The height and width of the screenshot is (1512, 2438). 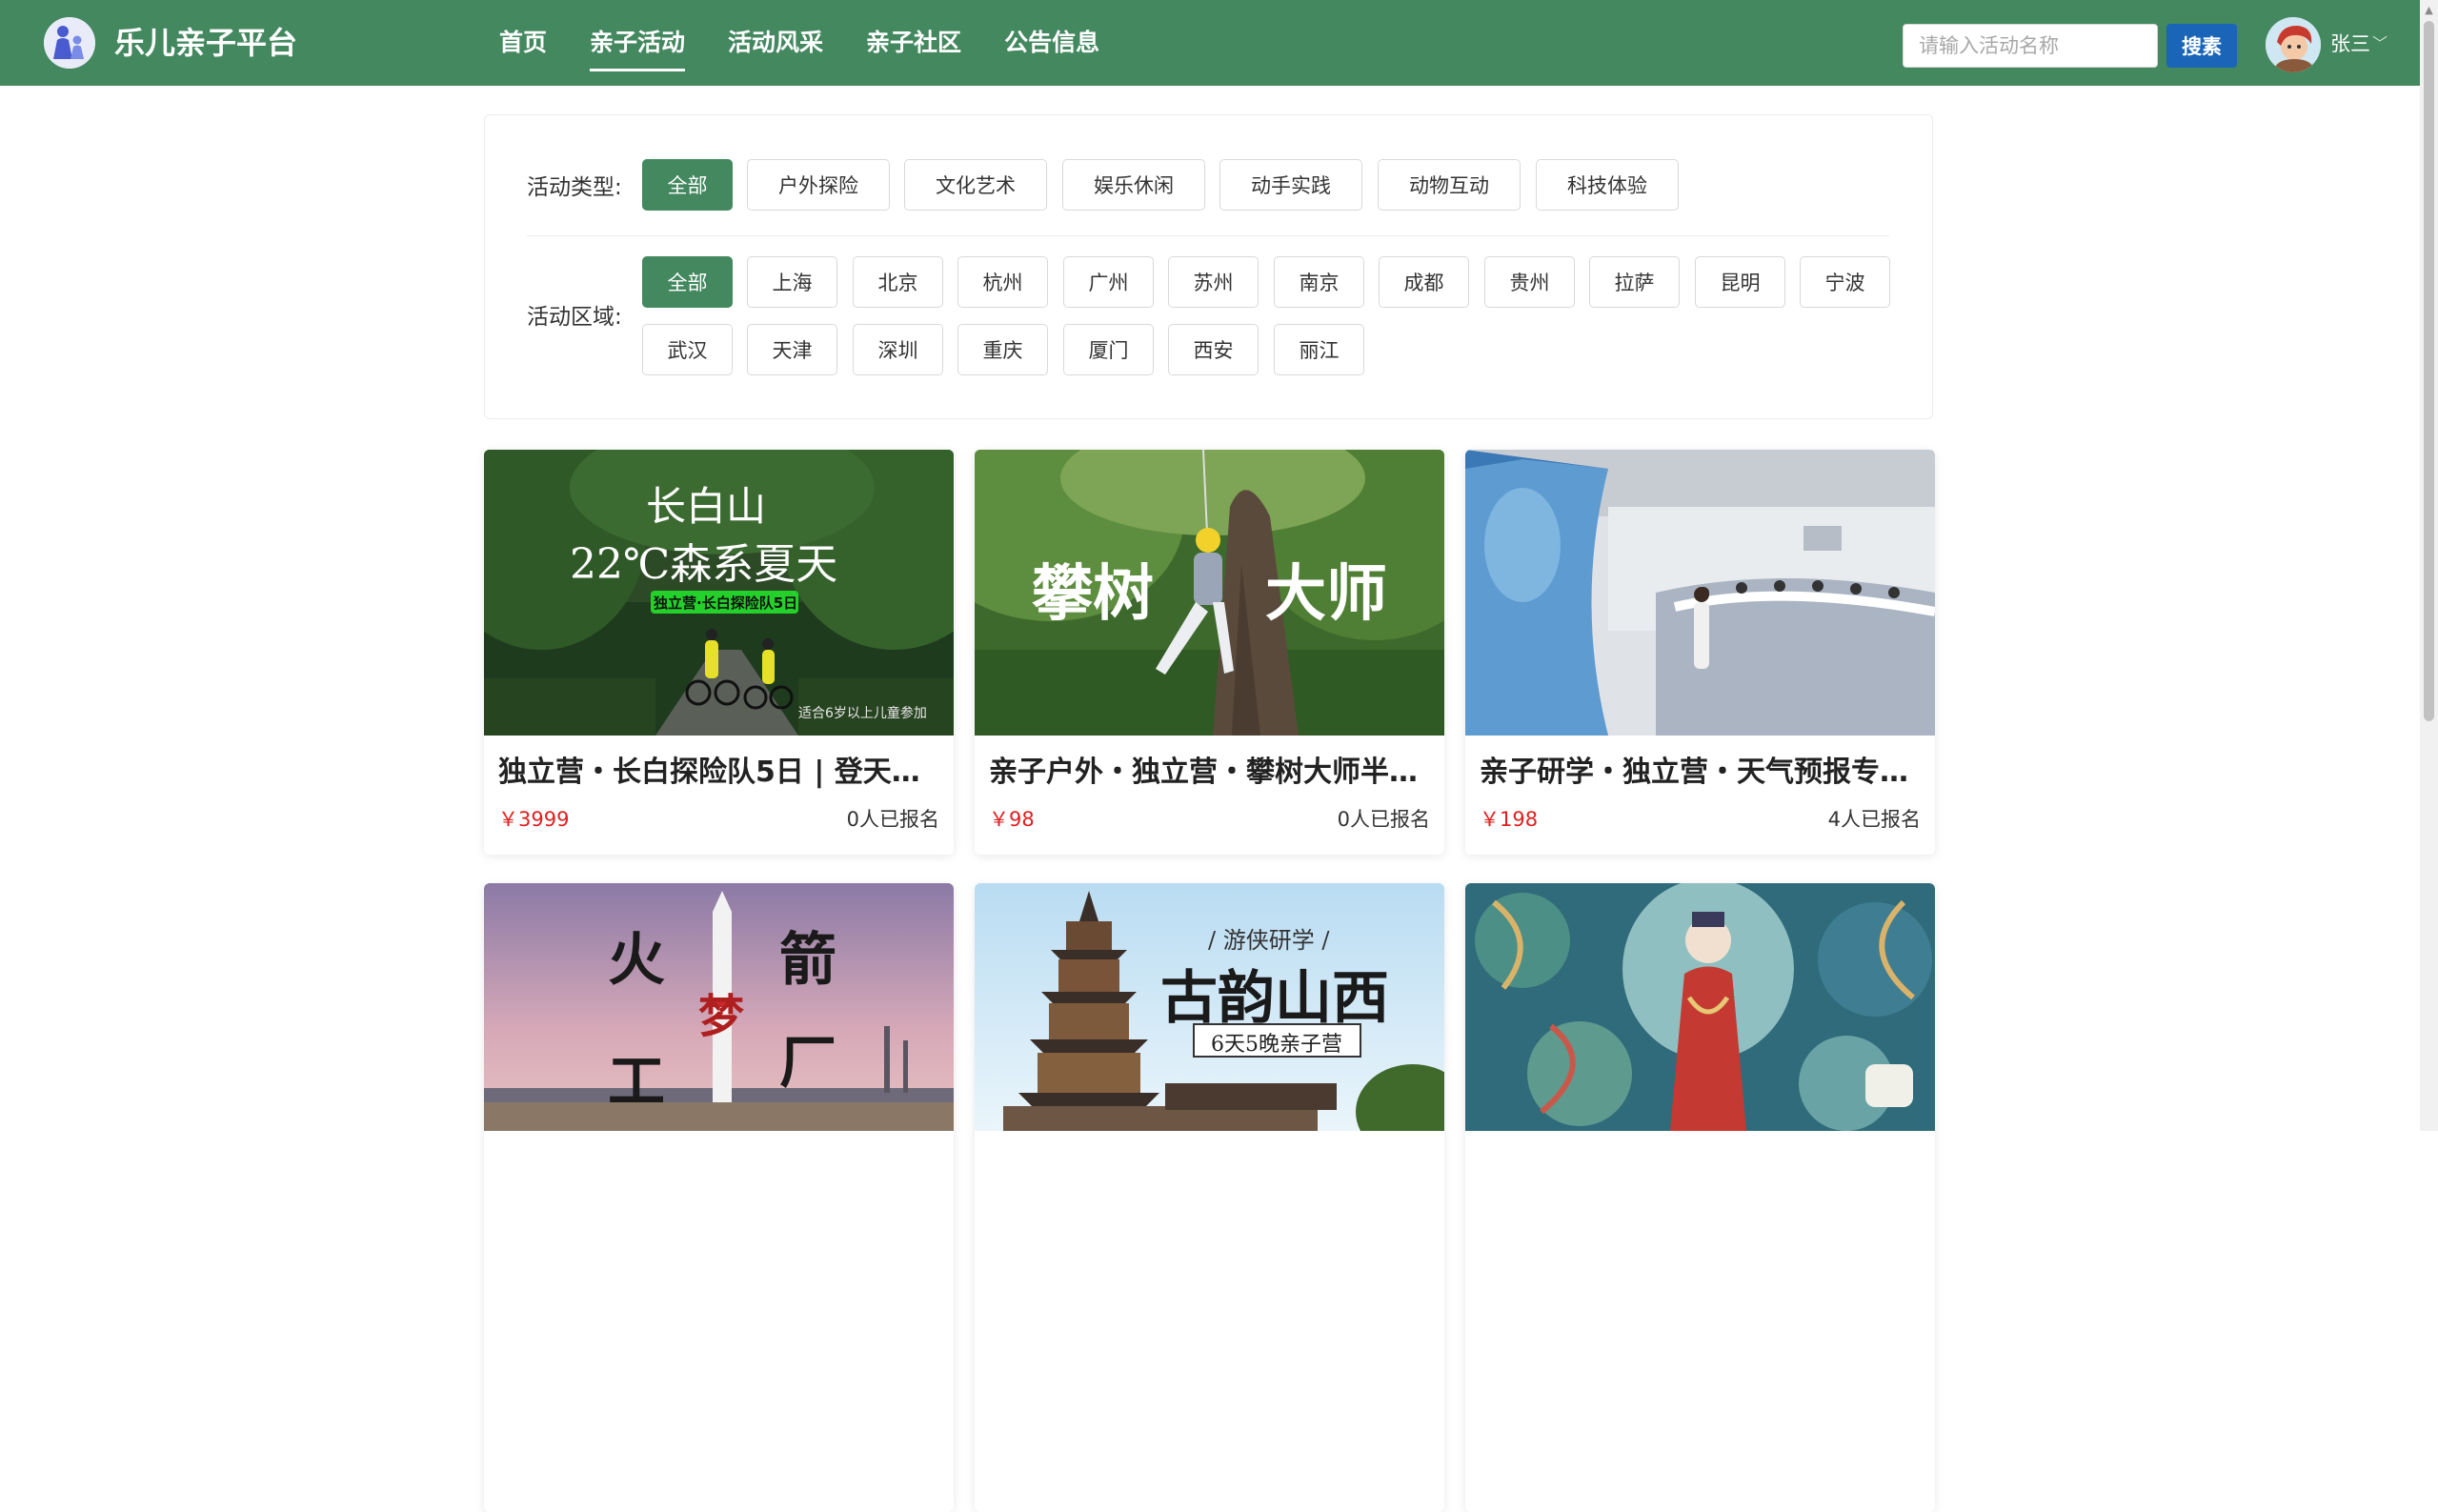 I want to click on region-chip-shanghai: 上海, so click(x=792, y=282).